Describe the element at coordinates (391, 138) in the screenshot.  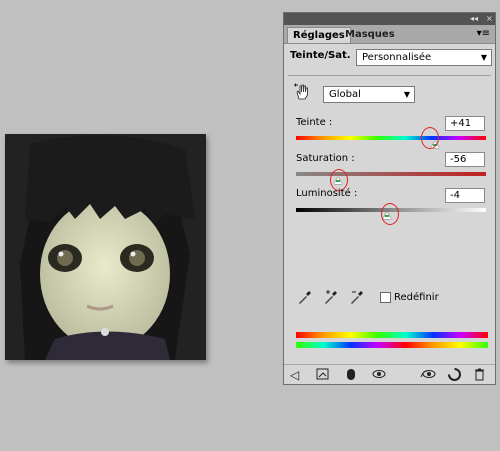
I see `hue-track` at that location.